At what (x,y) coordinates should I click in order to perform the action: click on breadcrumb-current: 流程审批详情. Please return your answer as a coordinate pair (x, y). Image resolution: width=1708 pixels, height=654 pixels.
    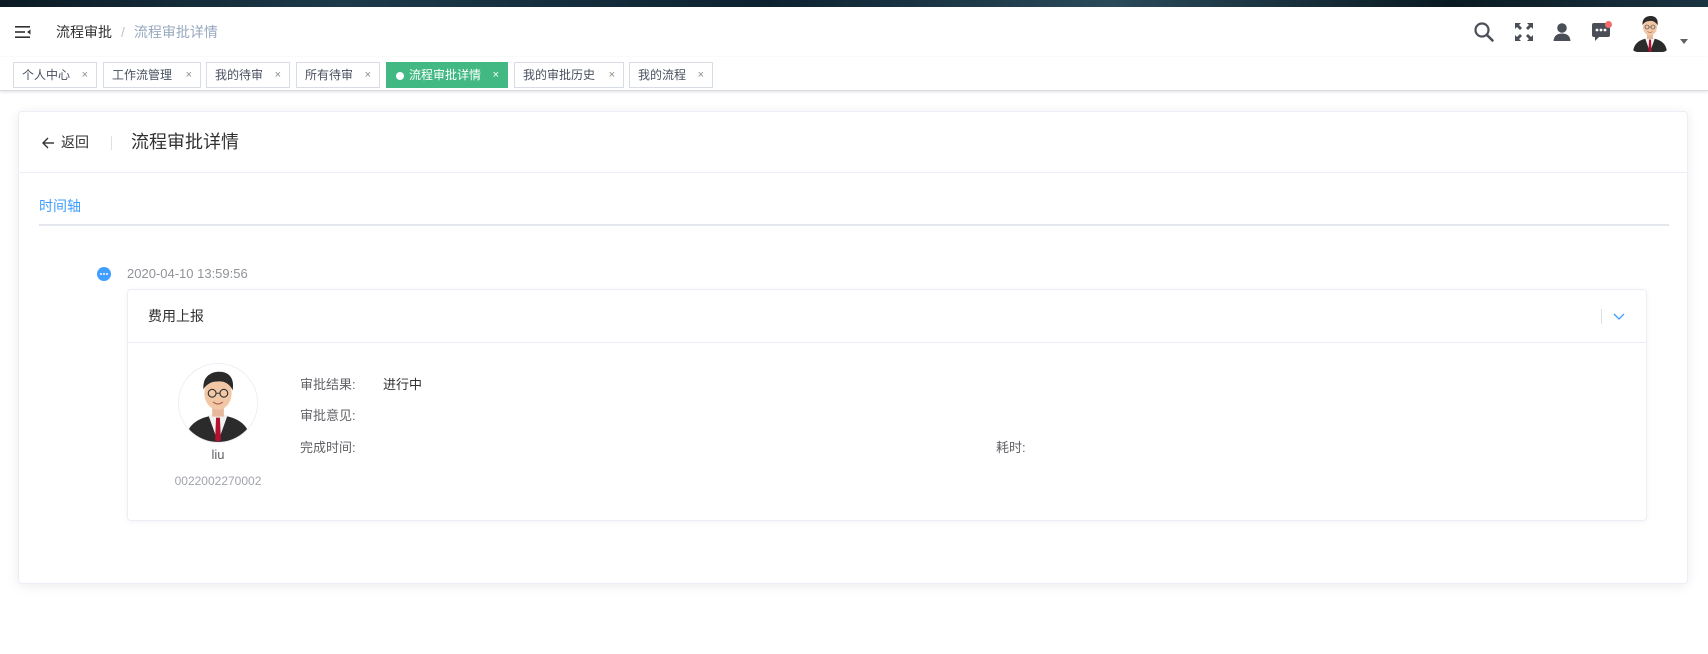
    Looking at the image, I should click on (175, 32).